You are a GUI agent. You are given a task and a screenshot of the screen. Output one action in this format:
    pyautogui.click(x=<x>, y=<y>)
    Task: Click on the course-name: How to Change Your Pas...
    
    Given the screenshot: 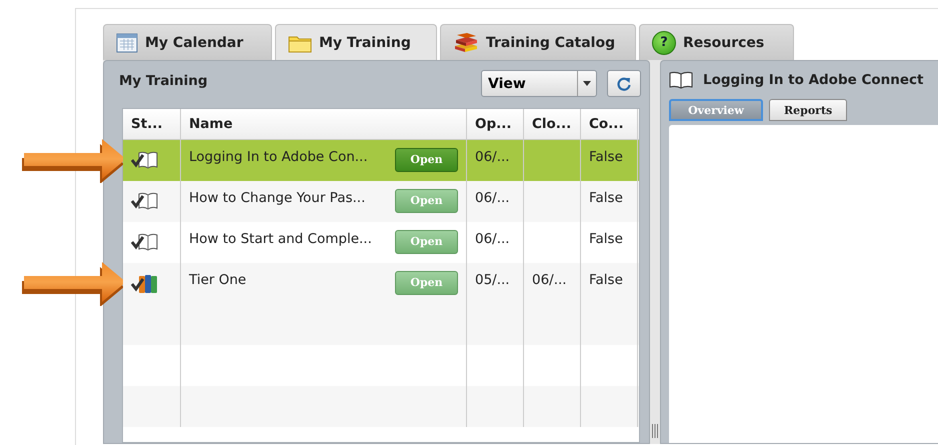 What is the action you would take?
    pyautogui.click(x=277, y=198)
    